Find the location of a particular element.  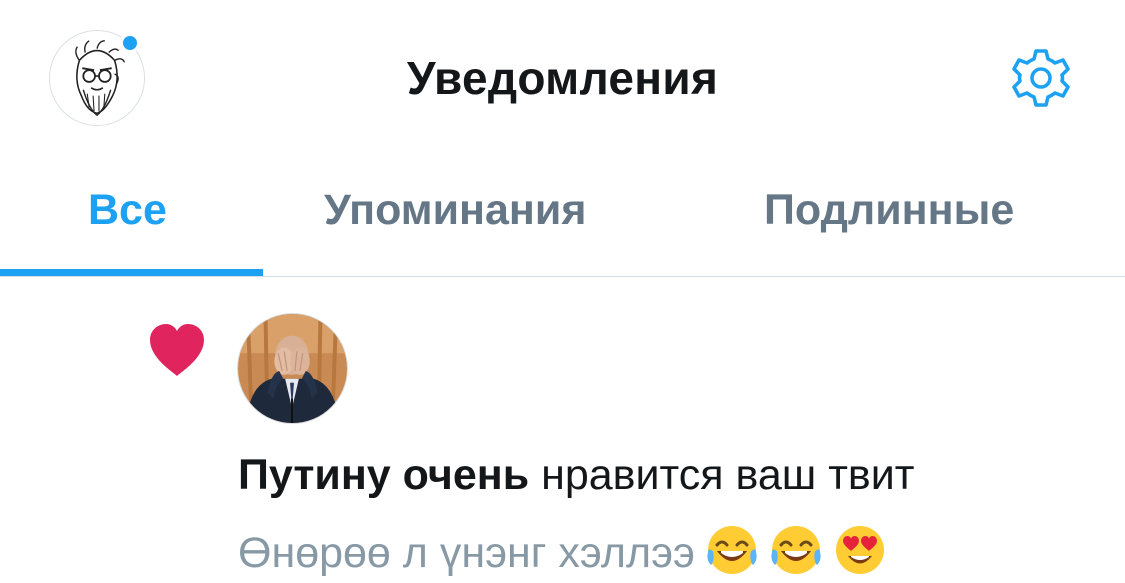

tab-verified: Подлинные is located at coordinates (889, 210).